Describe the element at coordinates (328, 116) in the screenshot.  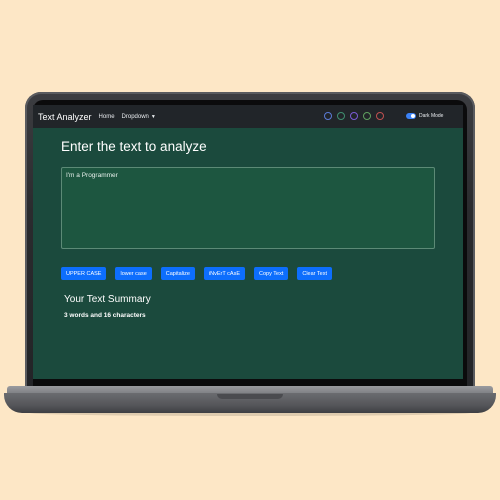
I see `theme-swatch-blue` at that location.